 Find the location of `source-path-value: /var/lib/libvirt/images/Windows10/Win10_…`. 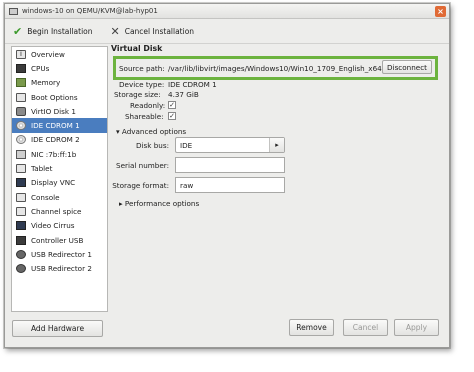

source-path-value: /var/lib/libvirt/images/Windows10/Win10_… is located at coordinates (281, 68).